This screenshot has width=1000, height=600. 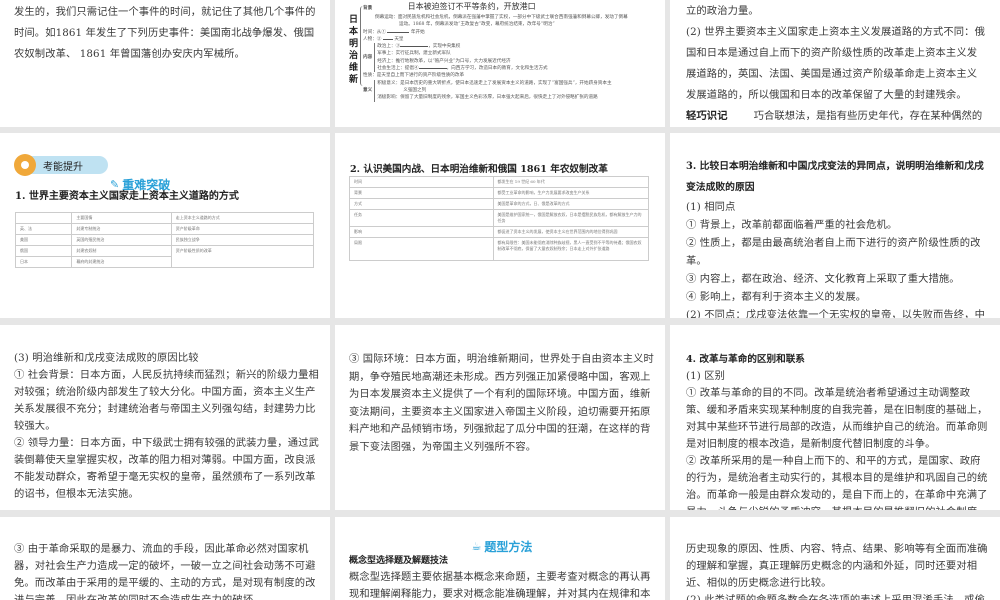 I want to click on slide-text: 立的政治力量。, so click(x=722, y=11).